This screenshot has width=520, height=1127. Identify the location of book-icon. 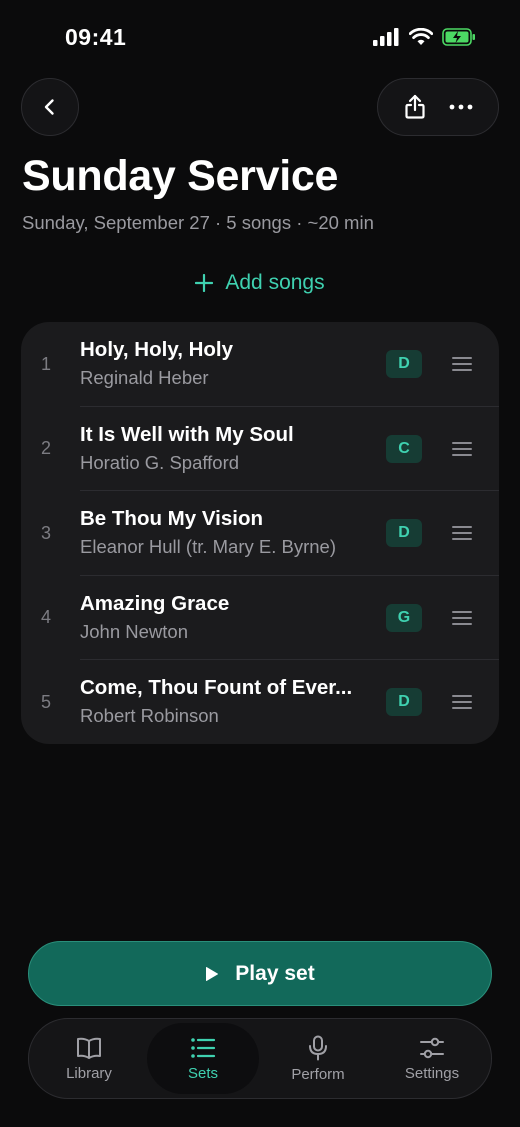
(89, 1048).